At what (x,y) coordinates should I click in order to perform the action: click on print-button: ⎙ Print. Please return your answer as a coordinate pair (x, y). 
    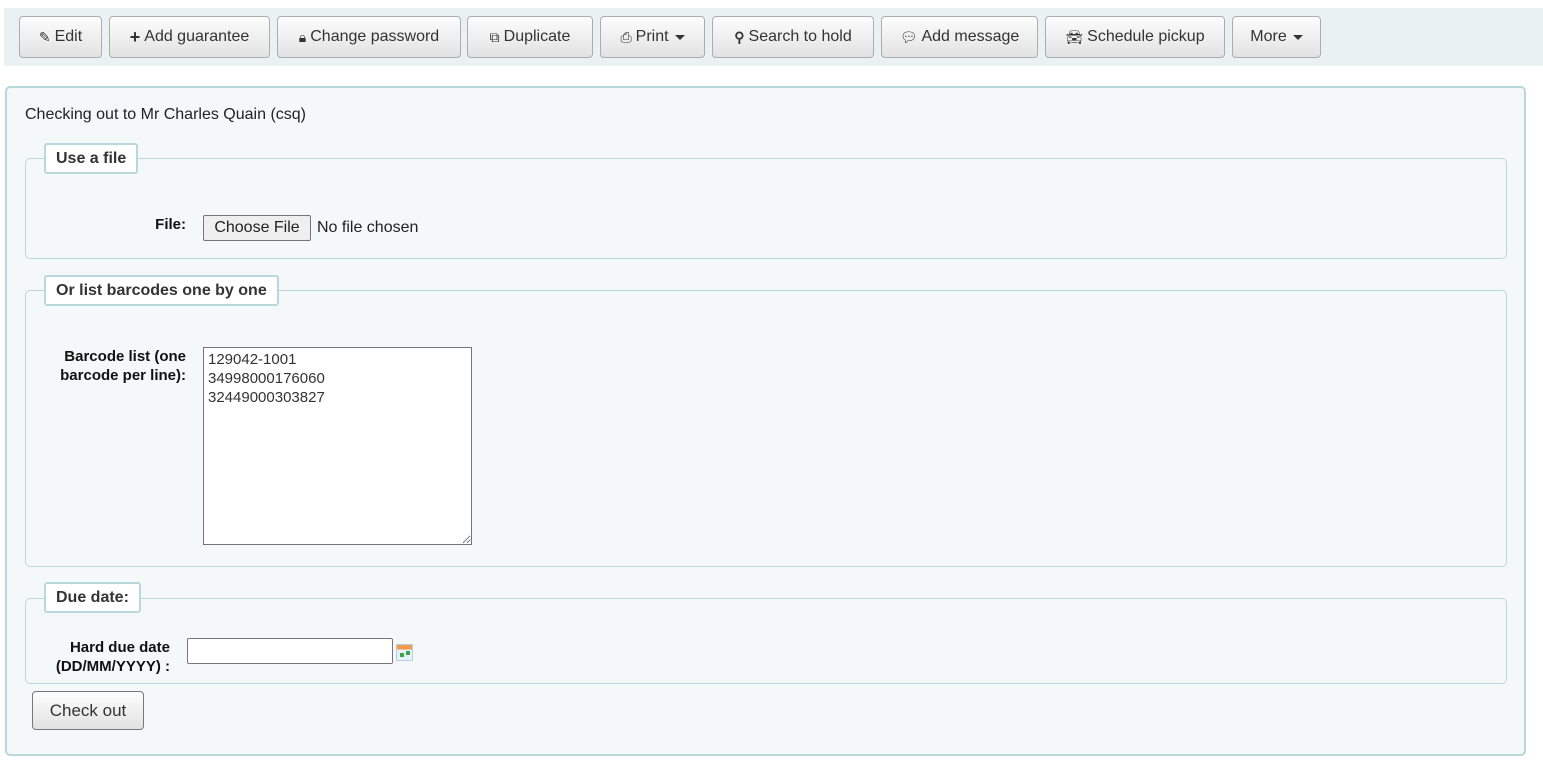
    Looking at the image, I should click on (652, 37).